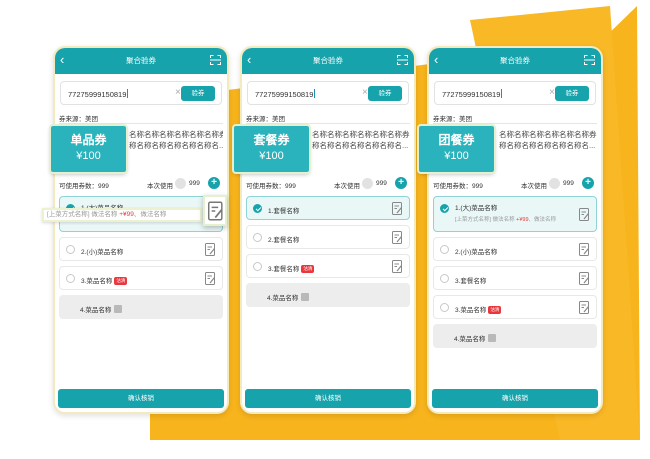  What do you see at coordinates (328, 208) in the screenshot?
I see `list-item: 1.套餐名称` at bounding box center [328, 208].